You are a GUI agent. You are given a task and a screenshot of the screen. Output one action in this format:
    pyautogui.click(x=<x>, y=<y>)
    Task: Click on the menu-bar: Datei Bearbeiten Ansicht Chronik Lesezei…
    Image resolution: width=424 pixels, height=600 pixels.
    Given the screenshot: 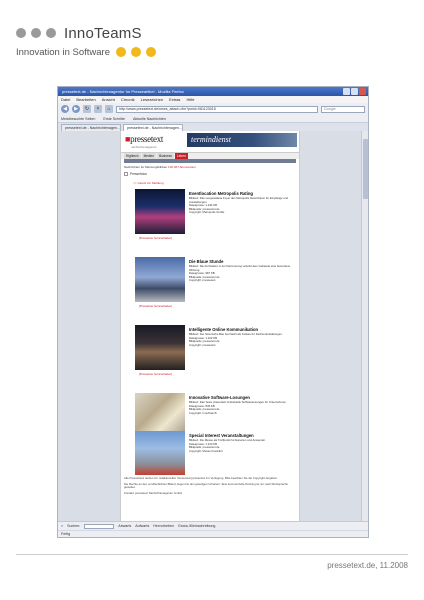 What is the action you would take?
    pyautogui.click(x=213, y=99)
    